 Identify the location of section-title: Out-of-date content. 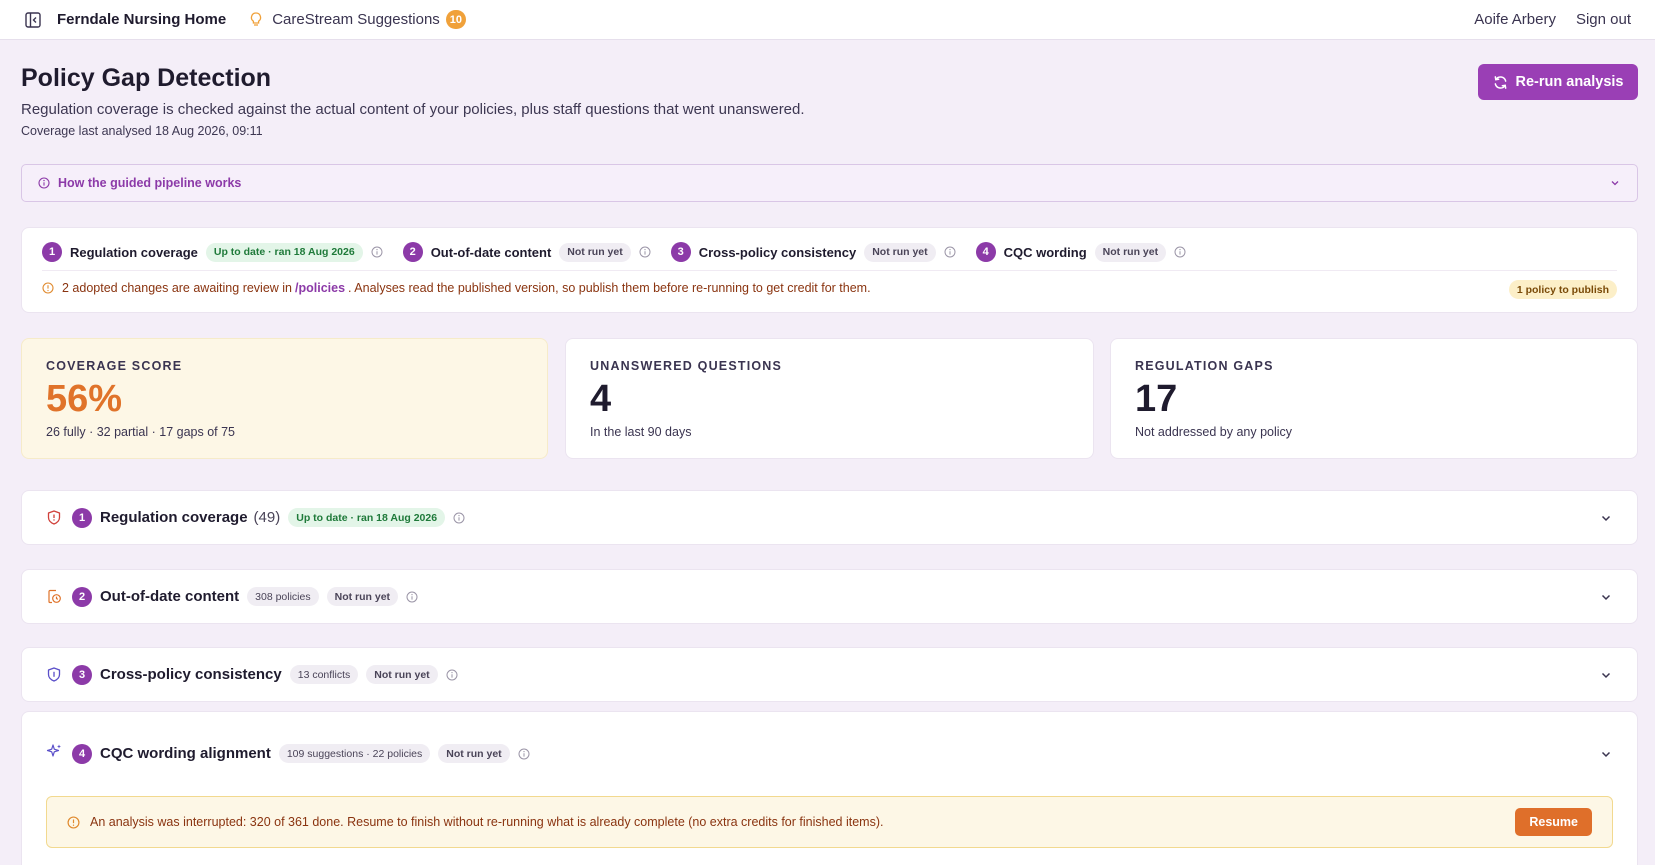
(170, 596).